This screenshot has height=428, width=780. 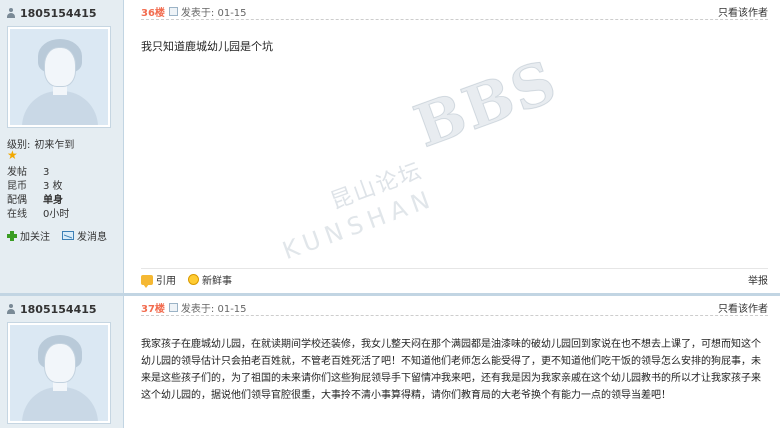 I want to click on report-button: 举报, so click(x=758, y=279).